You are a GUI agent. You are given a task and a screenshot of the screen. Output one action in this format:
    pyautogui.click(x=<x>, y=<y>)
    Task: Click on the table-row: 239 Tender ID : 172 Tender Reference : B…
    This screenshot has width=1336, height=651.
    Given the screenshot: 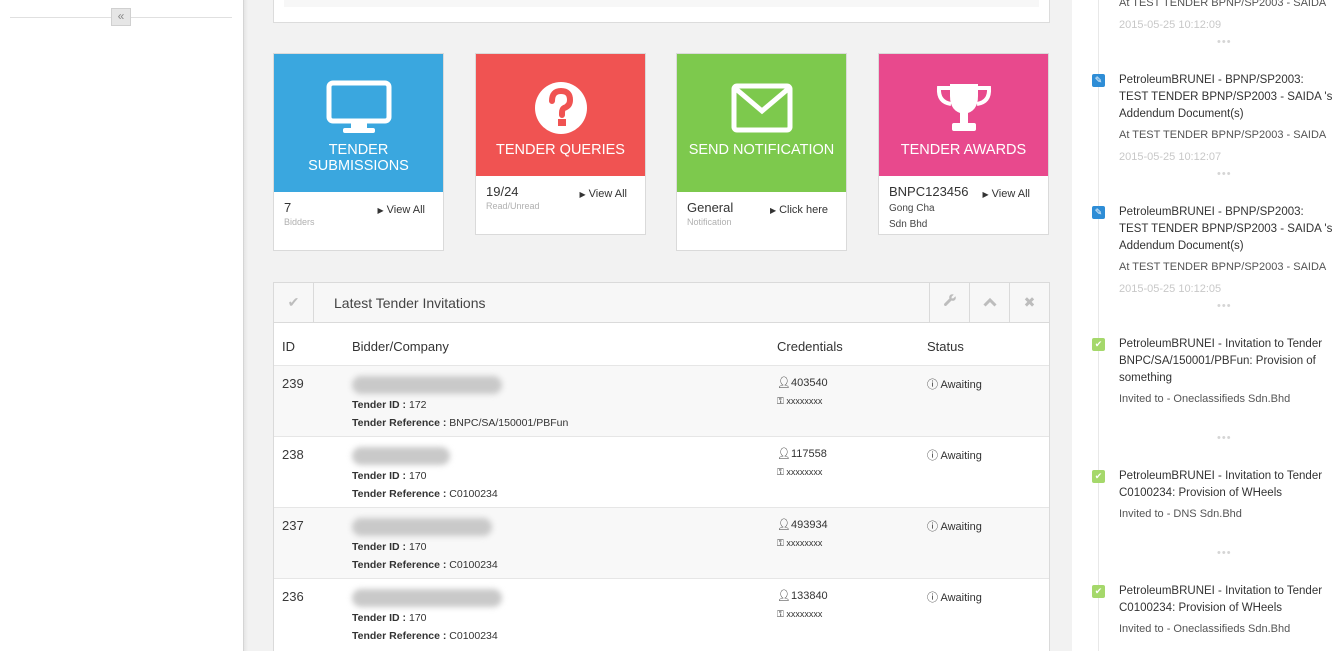 What is the action you would take?
    pyautogui.click(x=661, y=400)
    